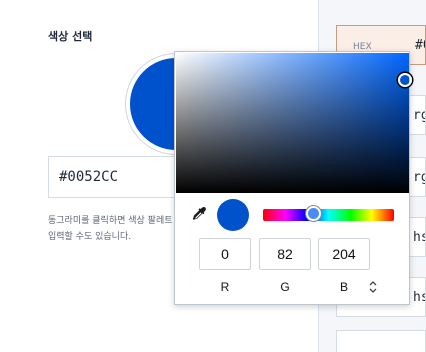  Describe the element at coordinates (225, 287) in the screenshot. I see `red-channel-label: R` at that location.